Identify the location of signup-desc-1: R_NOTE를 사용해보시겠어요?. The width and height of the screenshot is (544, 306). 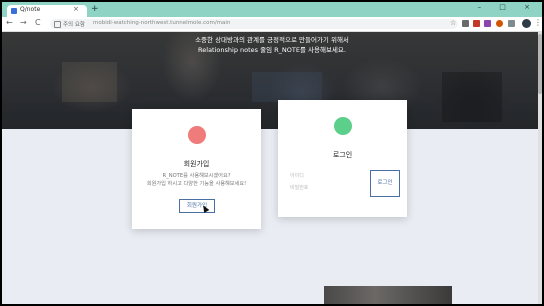
(196, 176).